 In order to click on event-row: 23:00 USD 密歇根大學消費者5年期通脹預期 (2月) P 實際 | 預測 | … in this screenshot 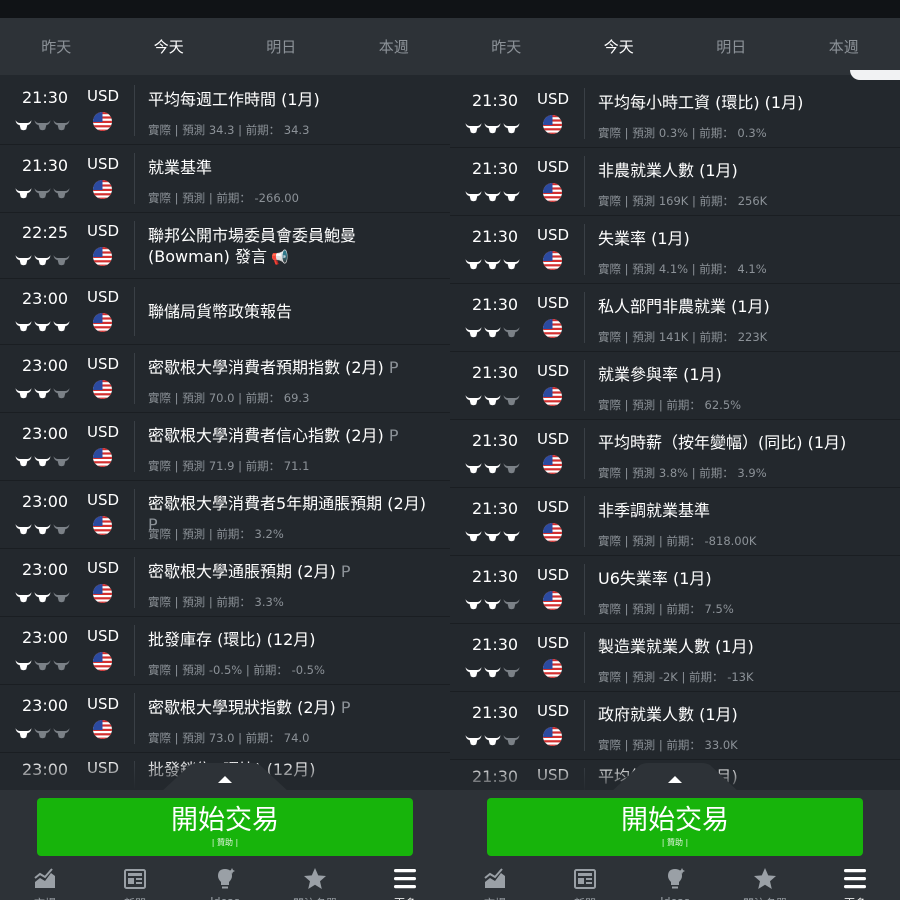, I will do `click(225, 515)`.